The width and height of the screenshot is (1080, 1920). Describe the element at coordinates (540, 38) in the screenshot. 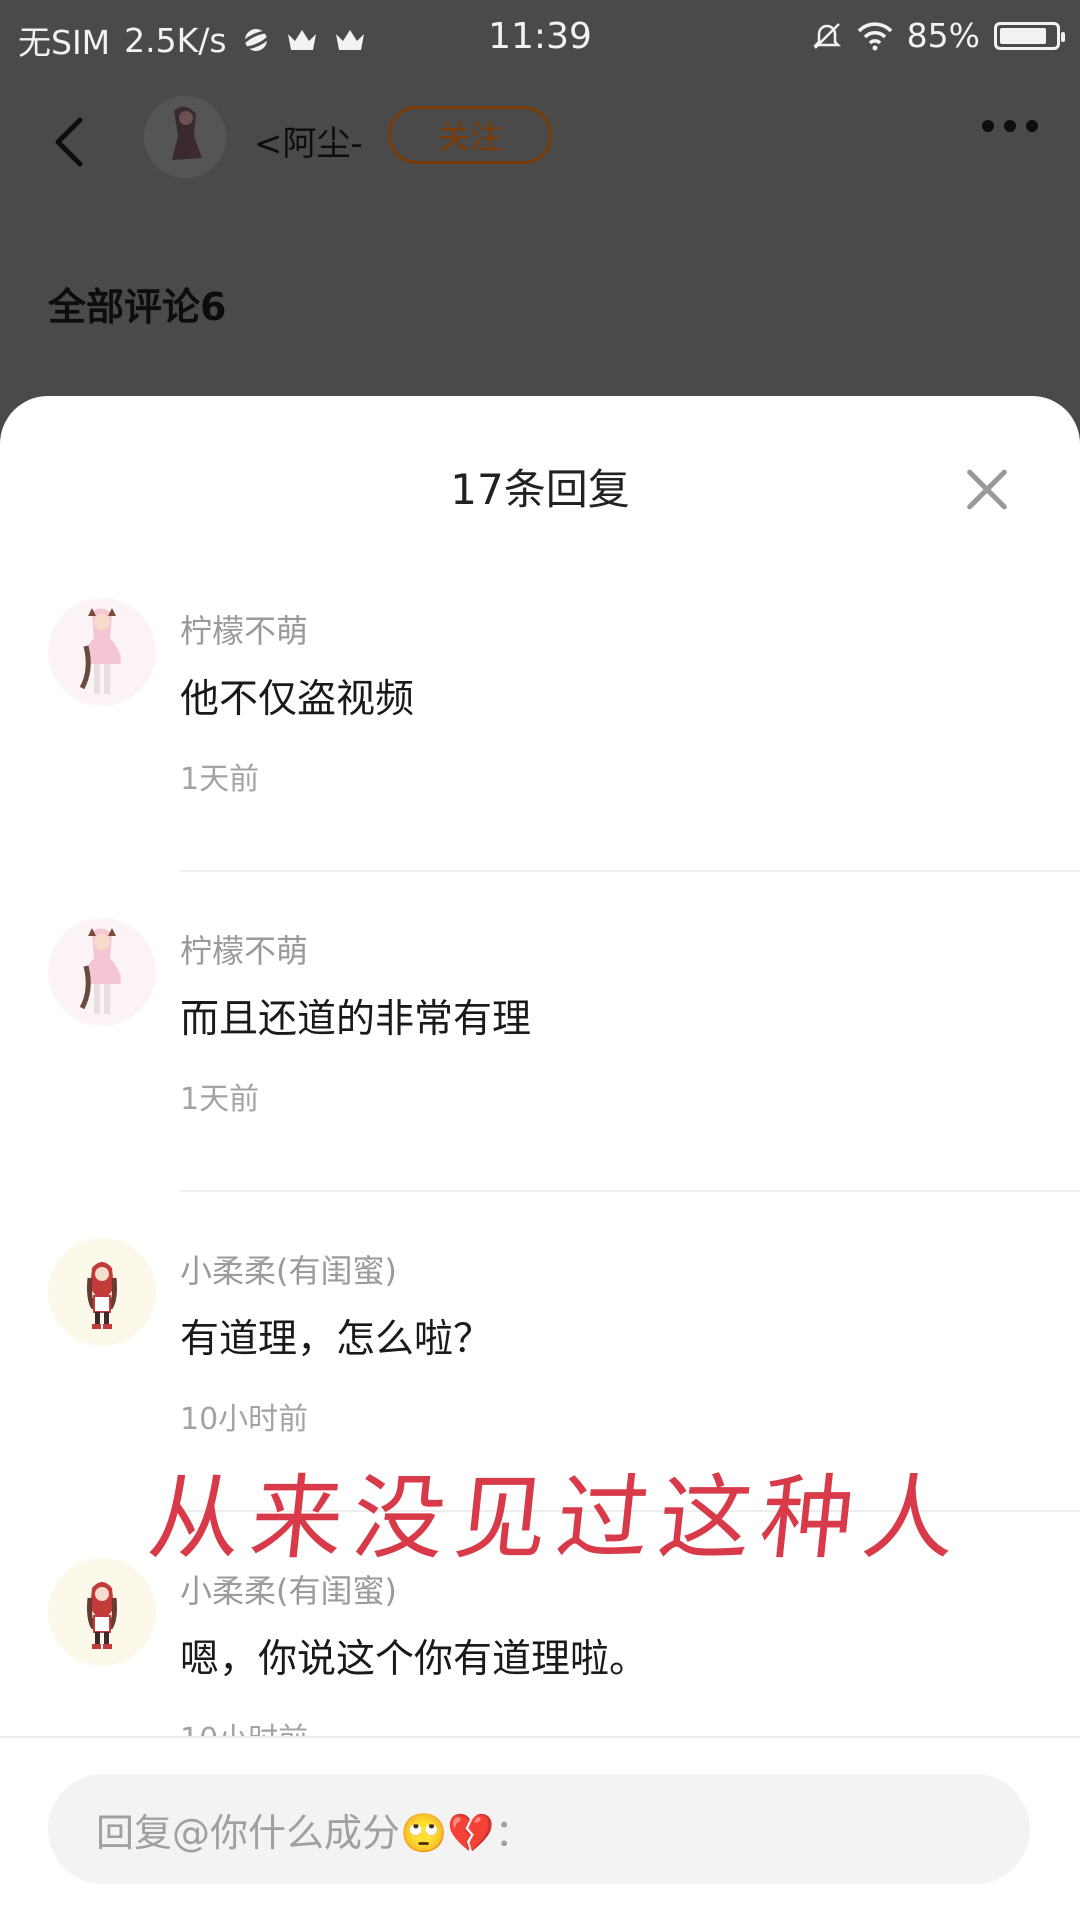

I see `status-bar: 无SIM 2.5K/s 11:39 85%` at that location.